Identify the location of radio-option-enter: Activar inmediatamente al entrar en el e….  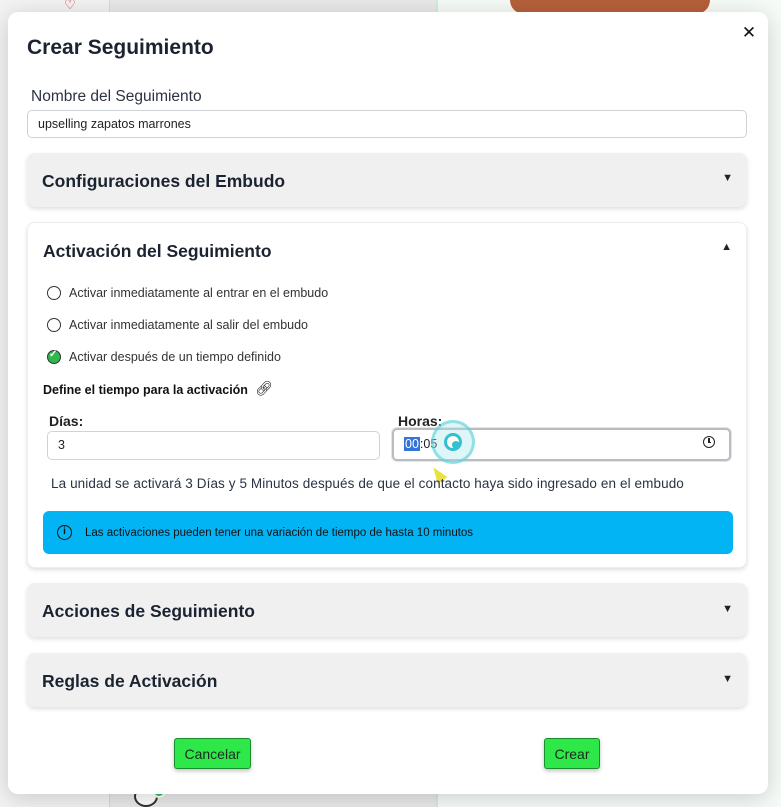
(187, 293).